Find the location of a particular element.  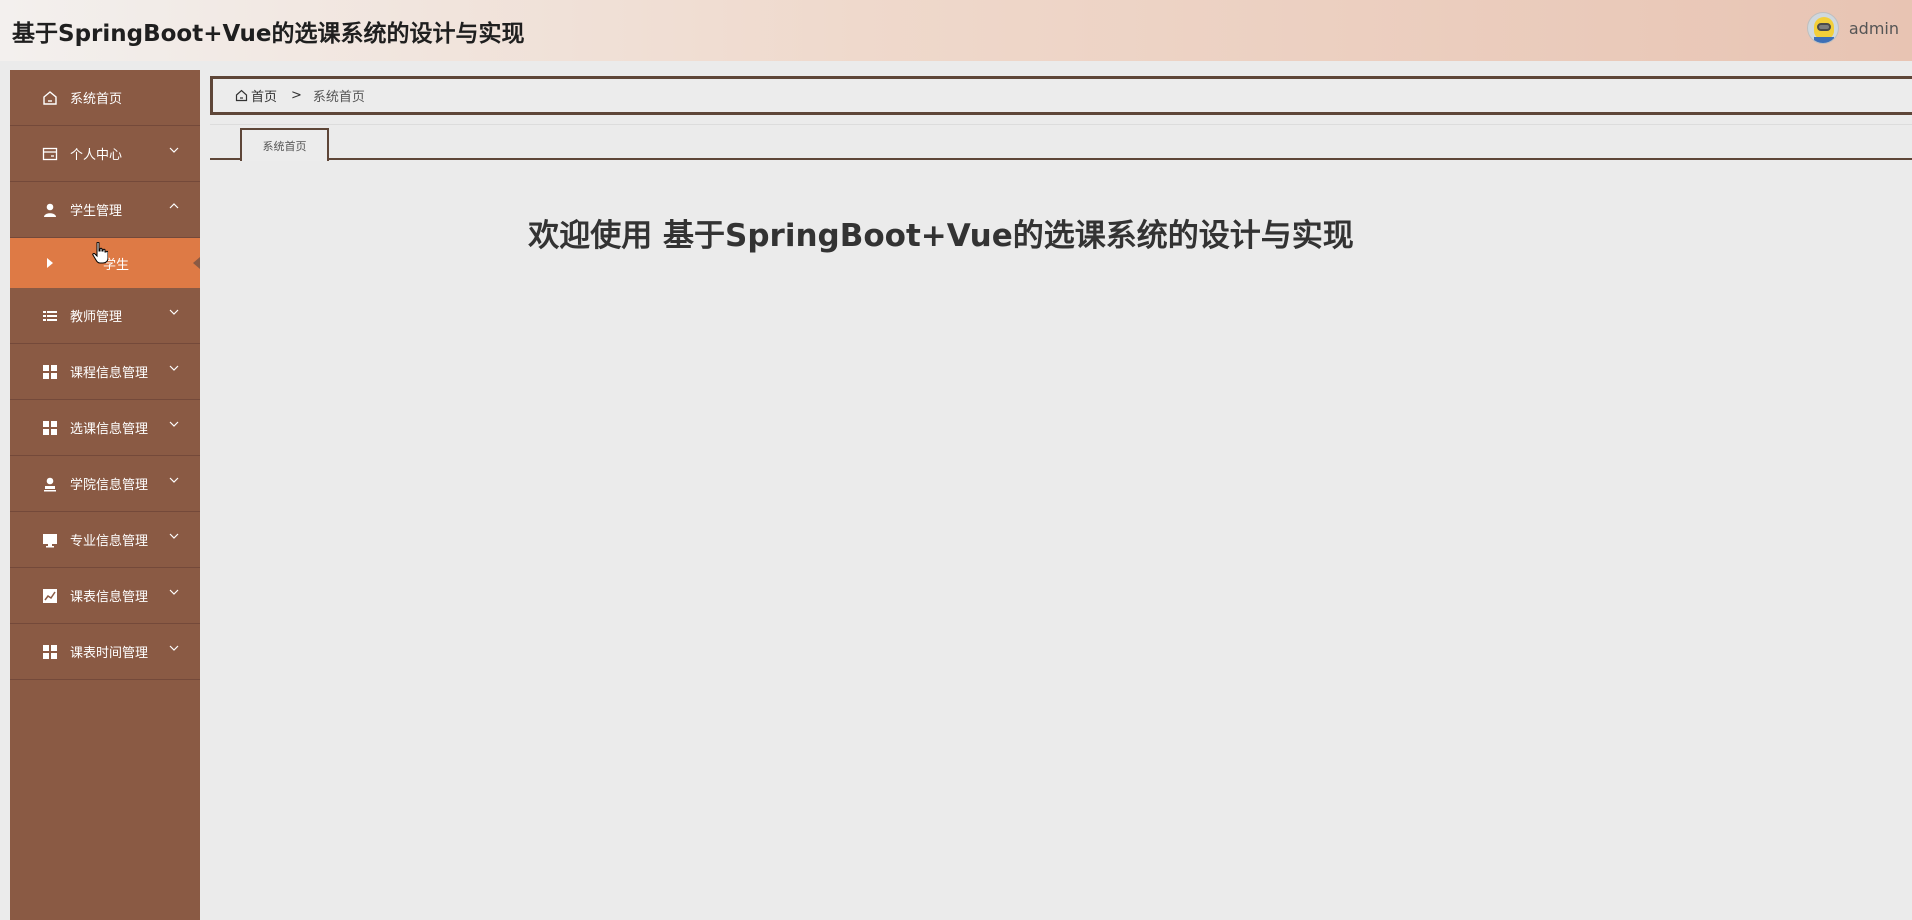

sidebar-item-label: 课程信息管理 is located at coordinates (109, 373).